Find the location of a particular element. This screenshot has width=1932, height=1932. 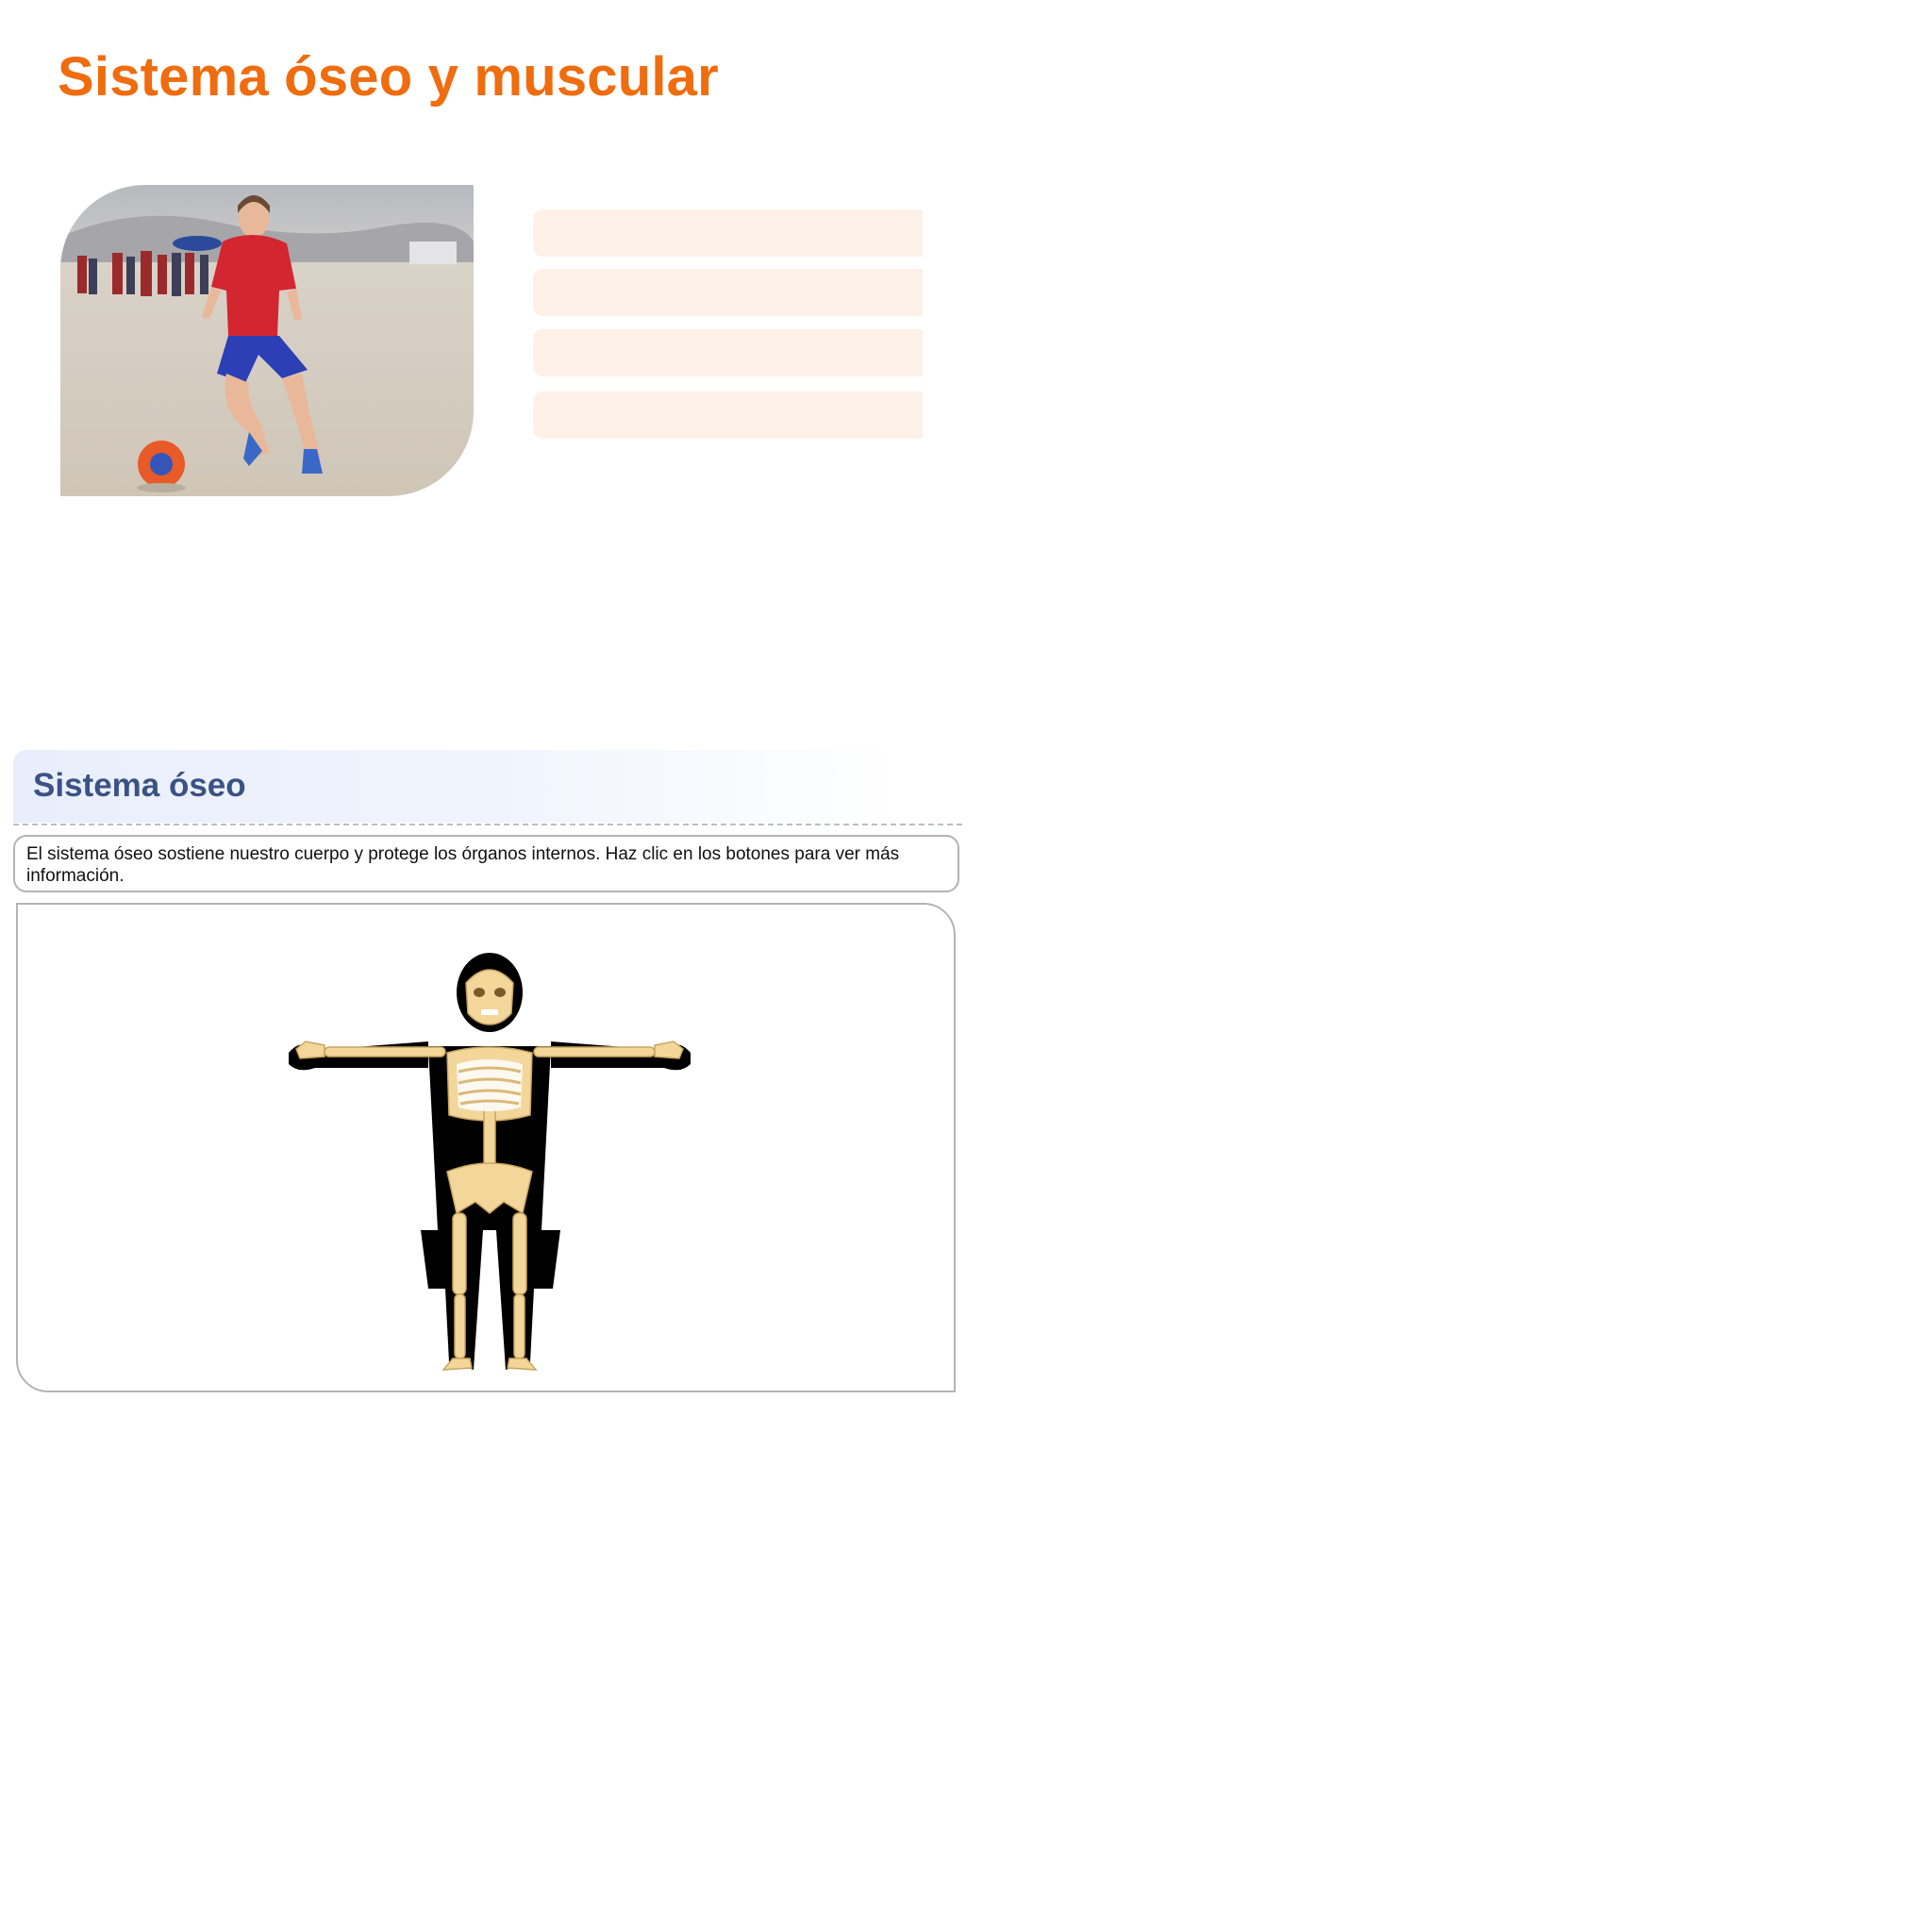

skeleton-panel is located at coordinates (486, 1147).